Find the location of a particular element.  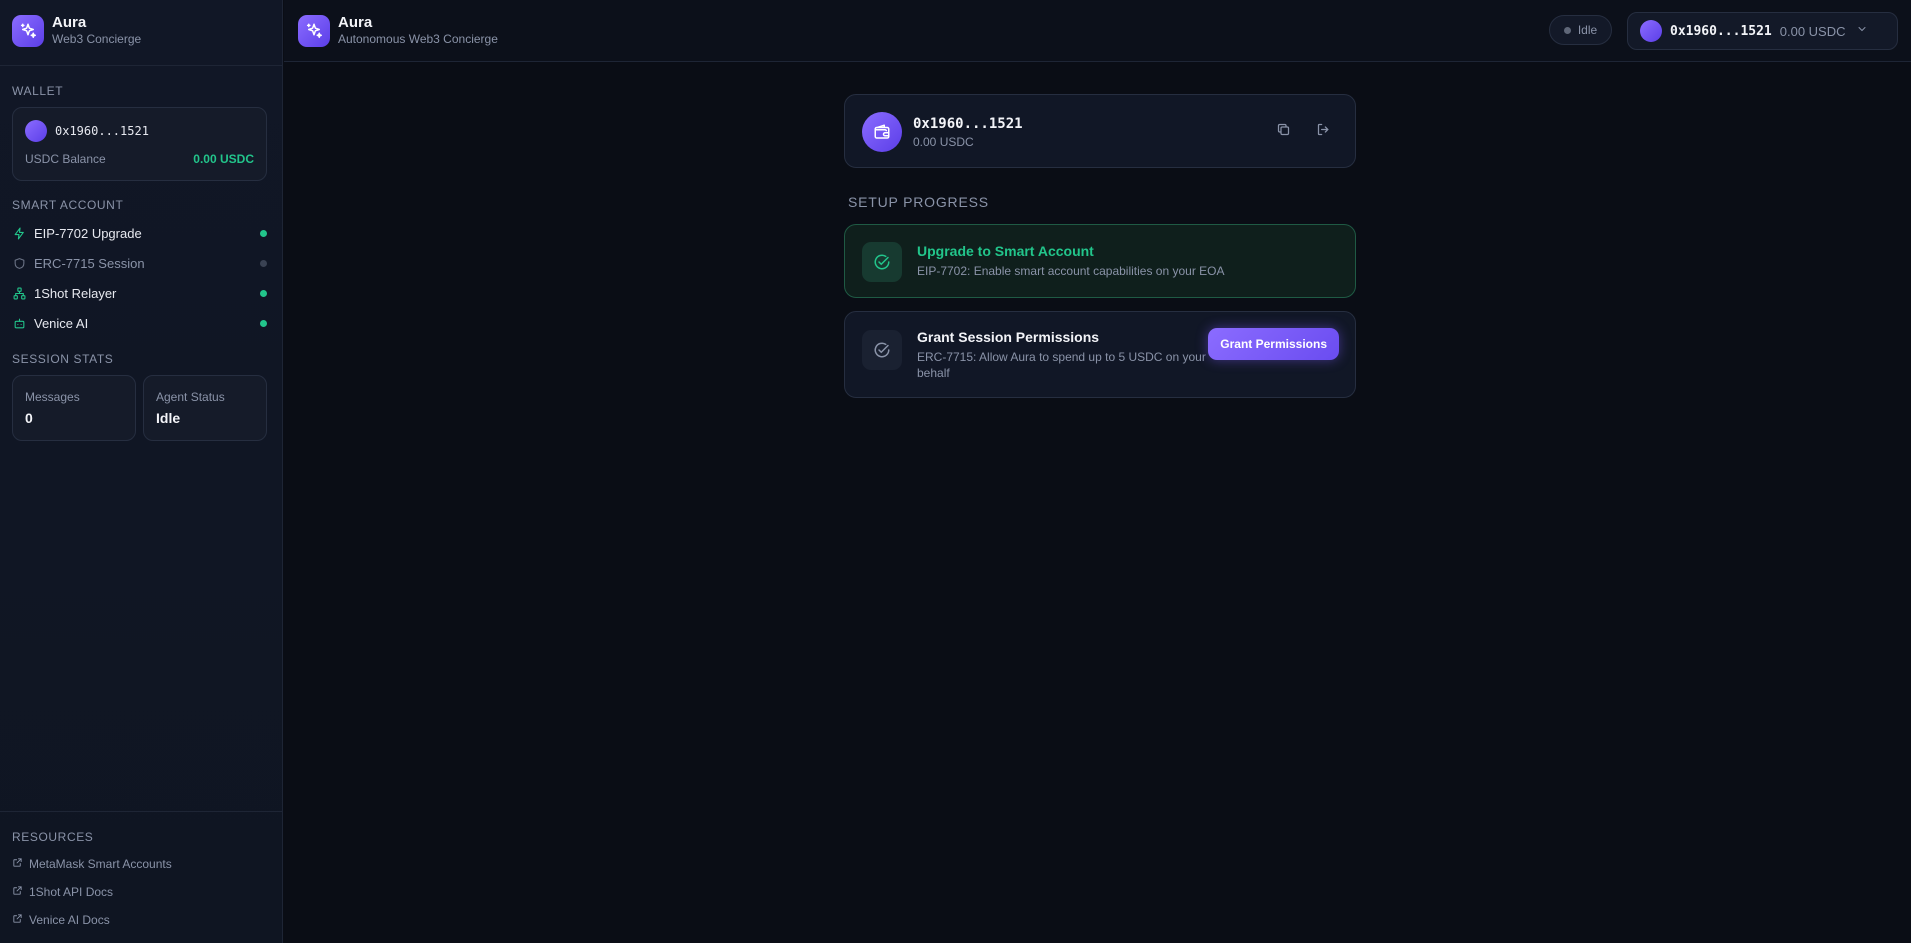

status-pill-label: Idle is located at coordinates (1587, 30).